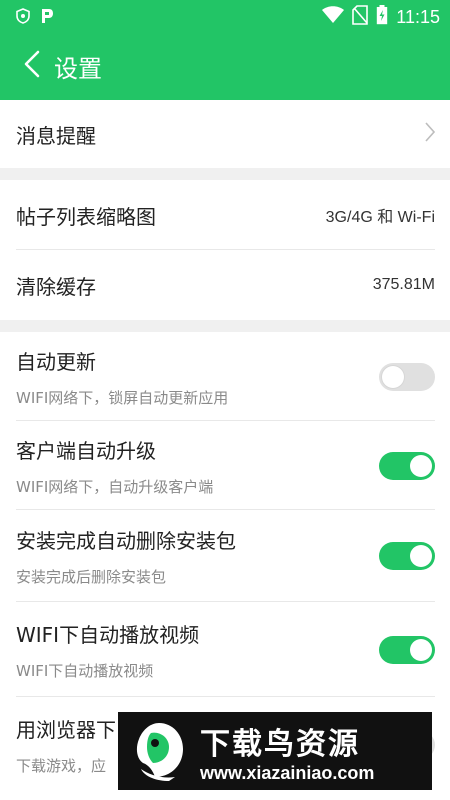 The width and height of the screenshot is (450, 800). Describe the element at coordinates (91, 577) in the screenshot. I see `settings-item-description: 安装完成后删除安装包` at that location.